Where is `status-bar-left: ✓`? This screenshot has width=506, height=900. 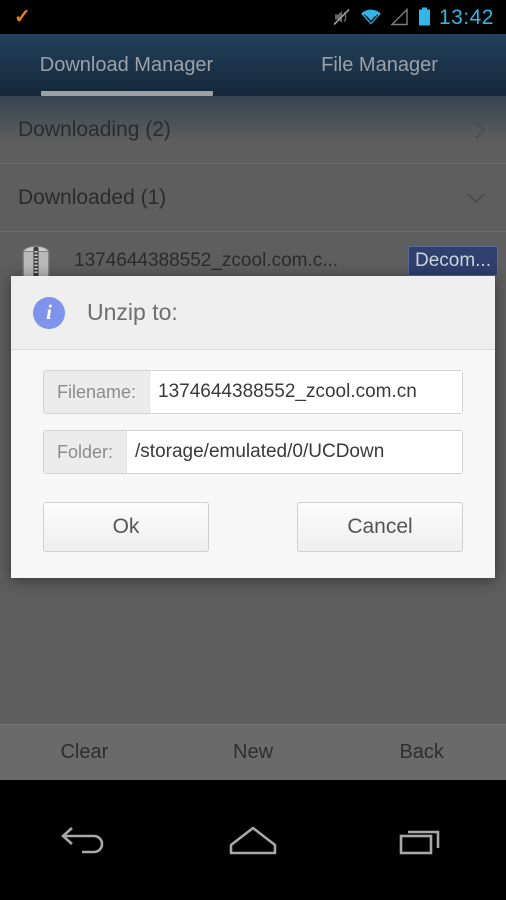
status-bar-left: ✓ is located at coordinates (15, 17).